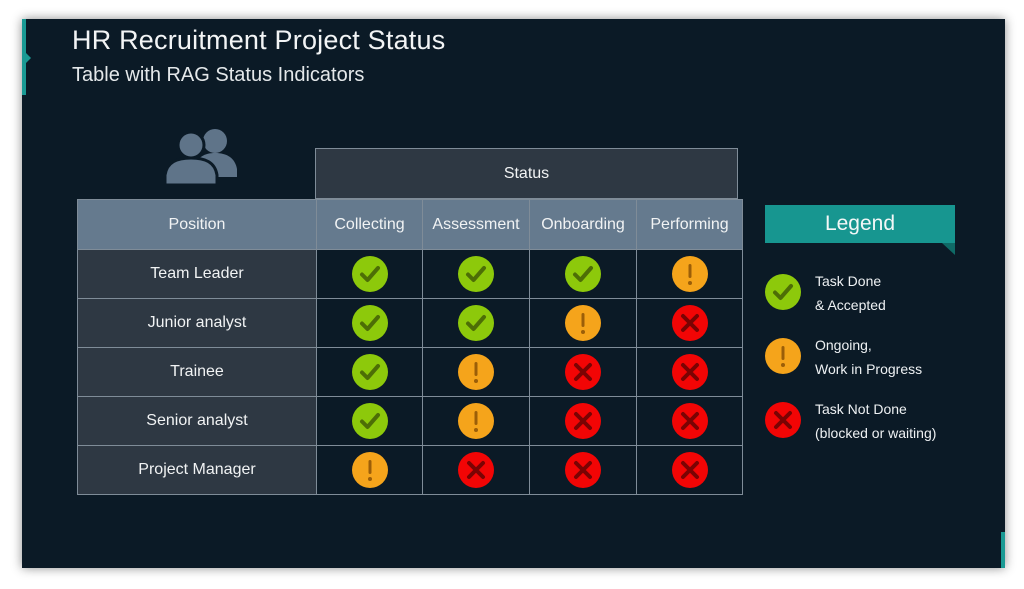 The height and width of the screenshot is (589, 1024). Describe the element at coordinates (197, 470) in the screenshot. I see `position-cell: Project Manager` at that location.